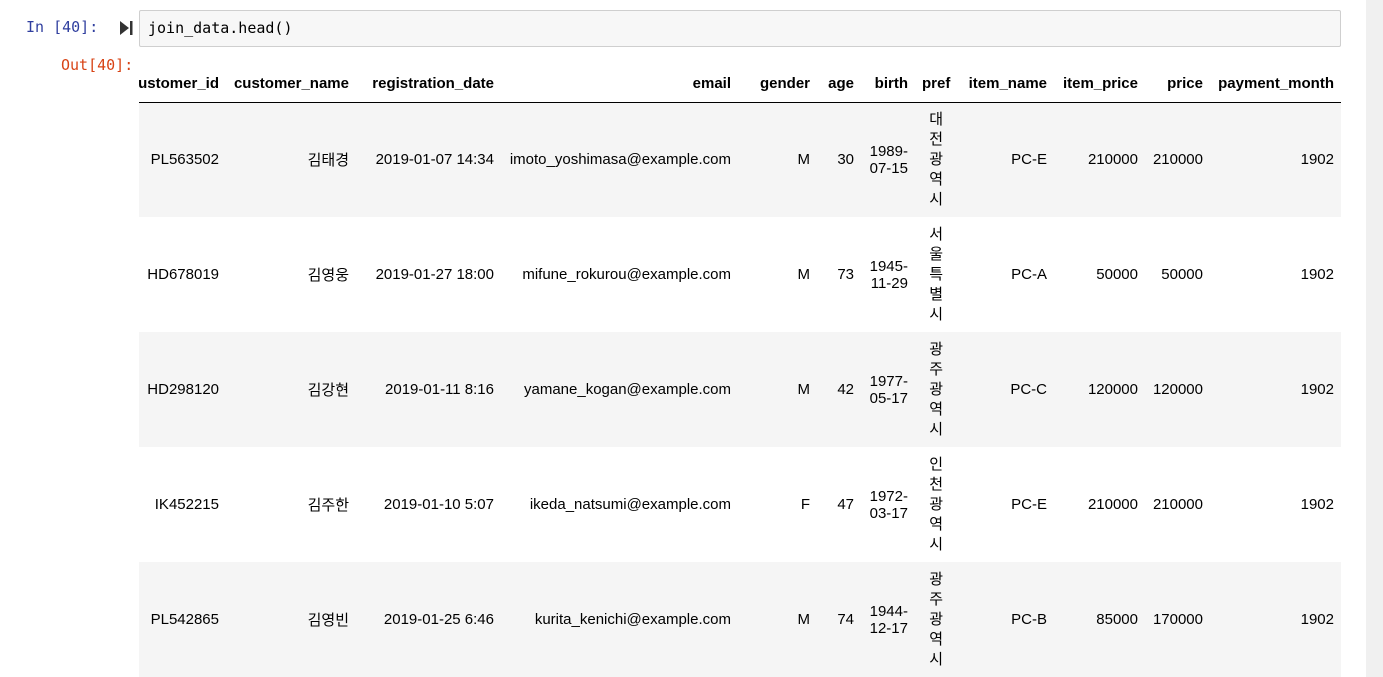 The width and height of the screenshot is (1383, 677). What do you see at coordinates (1099, 619) in the screenshot?
I see `cell-item-price: 85000` at bounding box center [1099, 619].